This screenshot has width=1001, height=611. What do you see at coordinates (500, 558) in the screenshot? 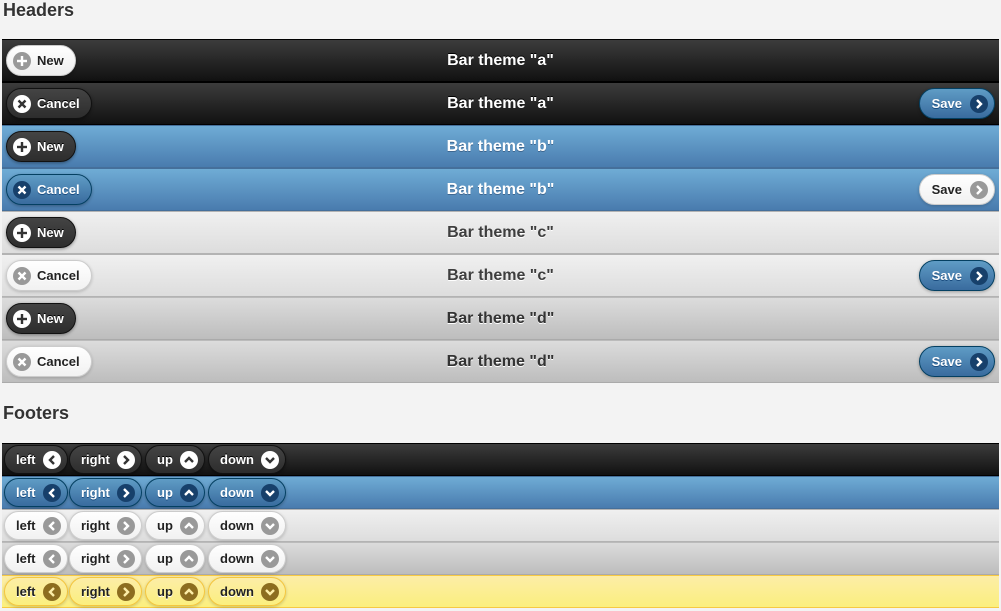
I see `footer-bar-d: left right up down` at bounding box center [500, 558].